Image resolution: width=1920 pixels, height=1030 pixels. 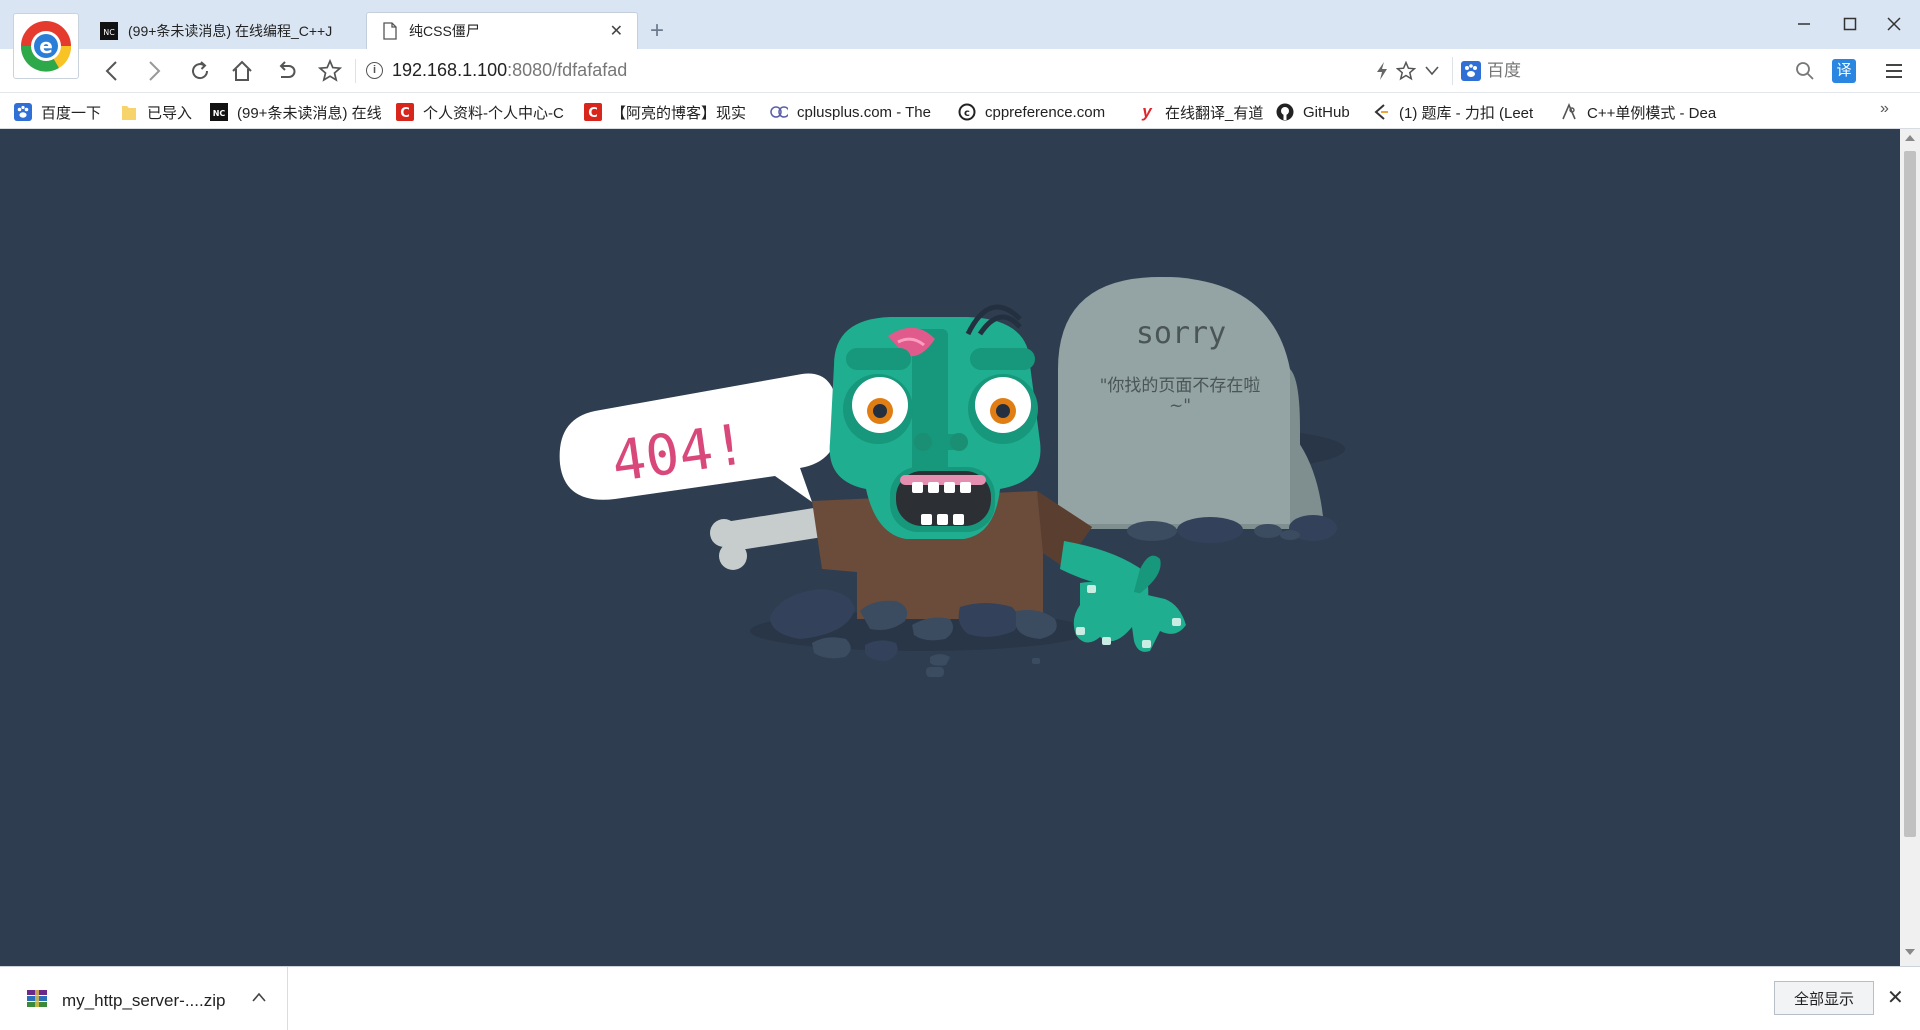 I want to click on bookmark-leetcode: (1) 题库 - 力扣 (Leet, so click(x=1458, y=112).